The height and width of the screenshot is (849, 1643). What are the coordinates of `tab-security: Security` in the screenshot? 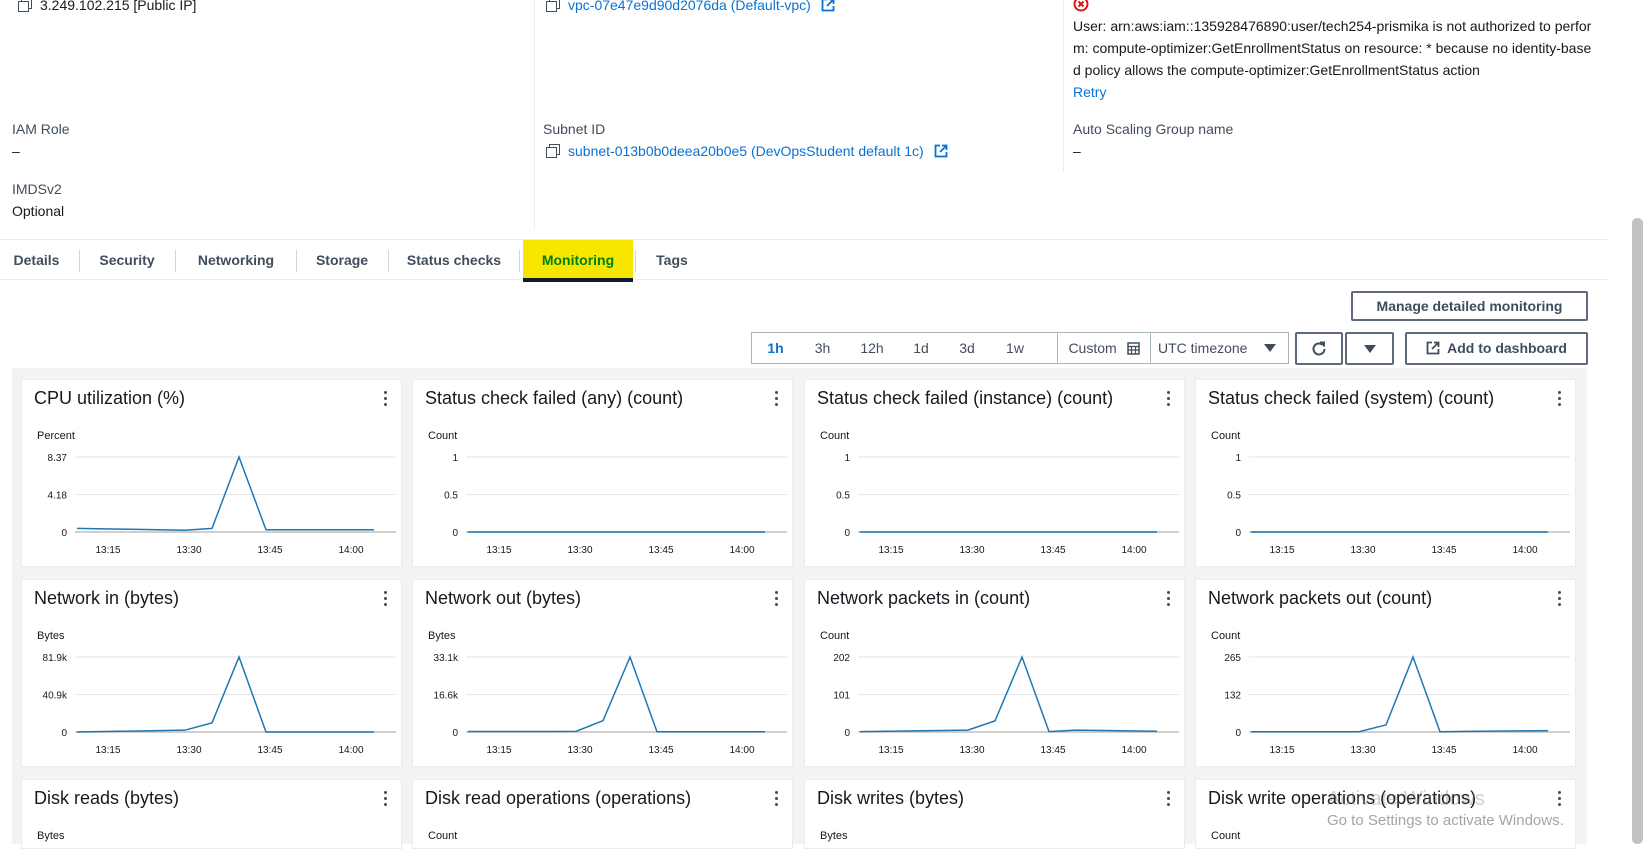 It's located at (127, 260).